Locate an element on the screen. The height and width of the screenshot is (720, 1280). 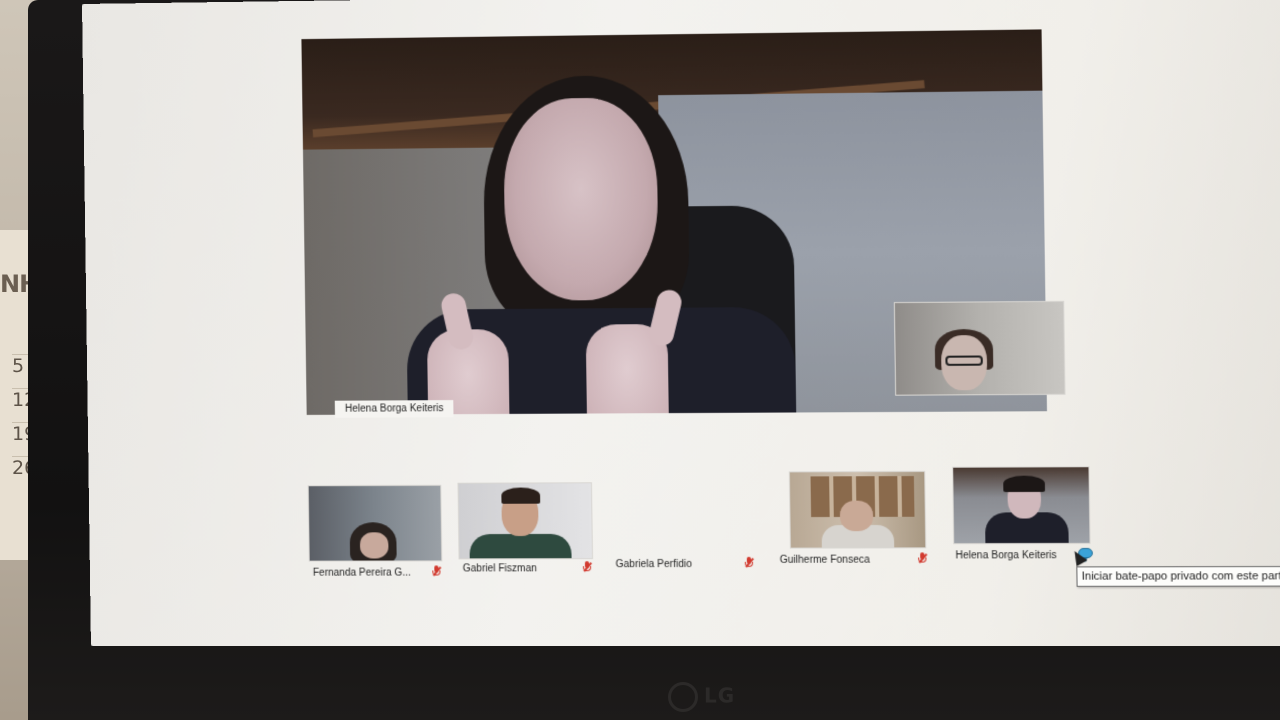
self-view-video is located at coordinates (979, 348).